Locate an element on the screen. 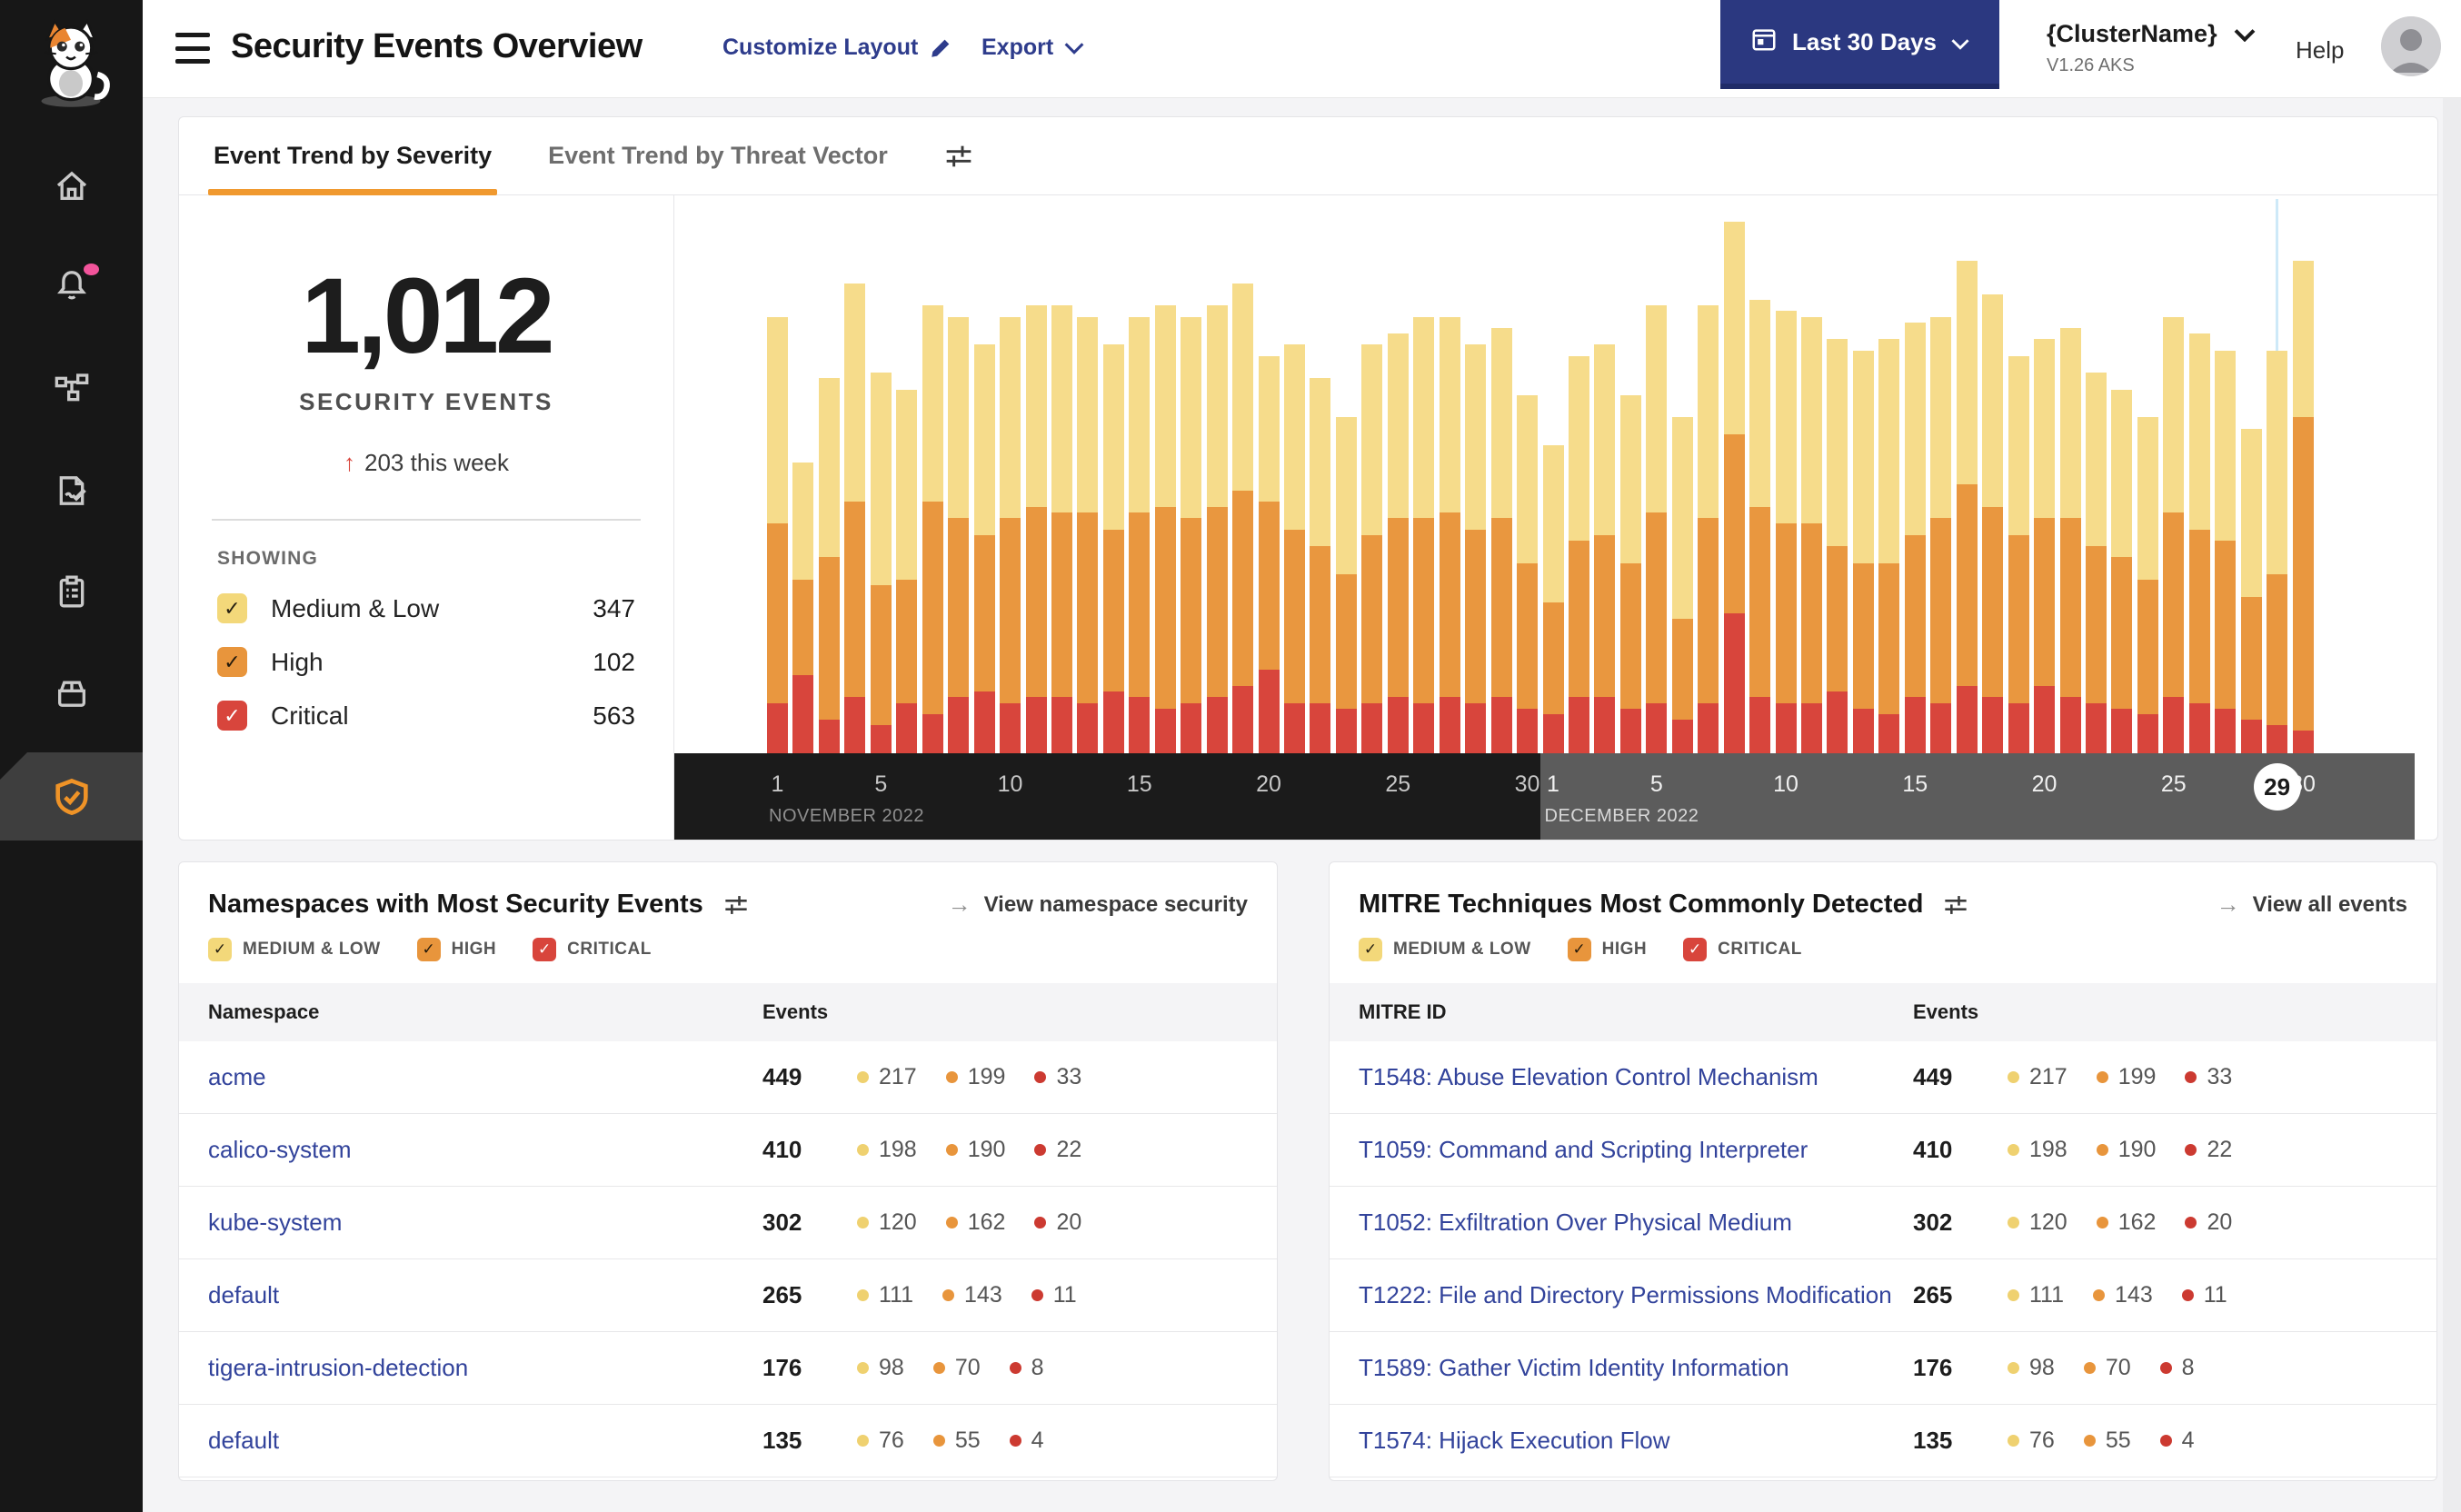 This screenshot has height=1512, width=2461. help-link: Help is located at coordinates (2320, 50).